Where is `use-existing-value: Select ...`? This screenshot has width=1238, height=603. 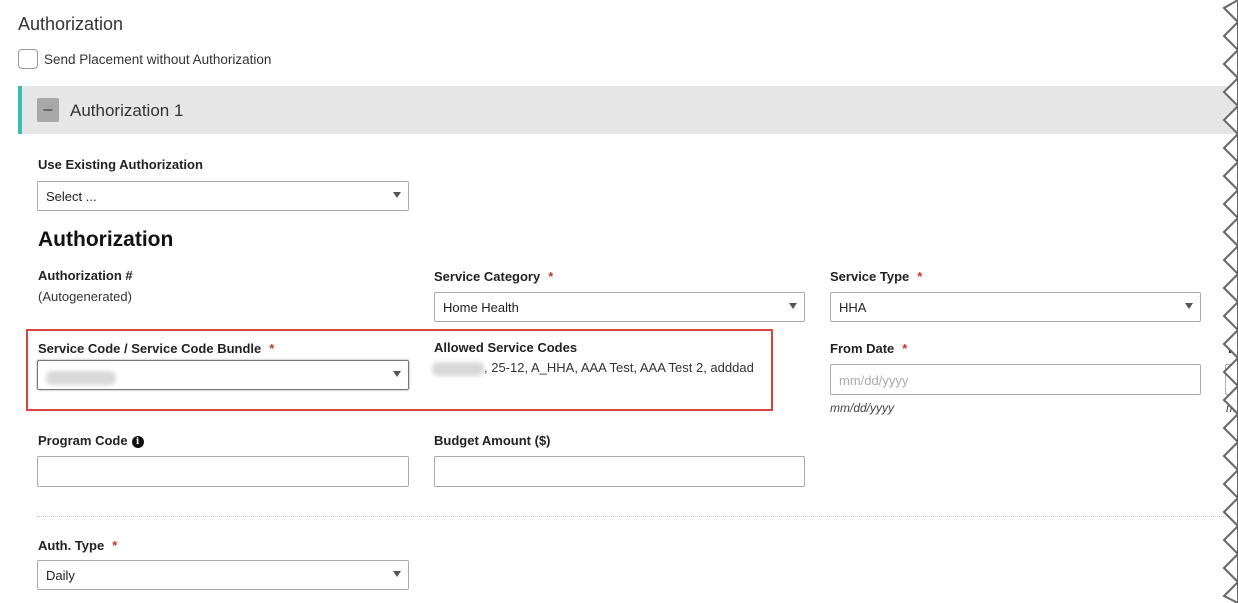
use-existing-value: Select ... is located at coordinates (71, 196).